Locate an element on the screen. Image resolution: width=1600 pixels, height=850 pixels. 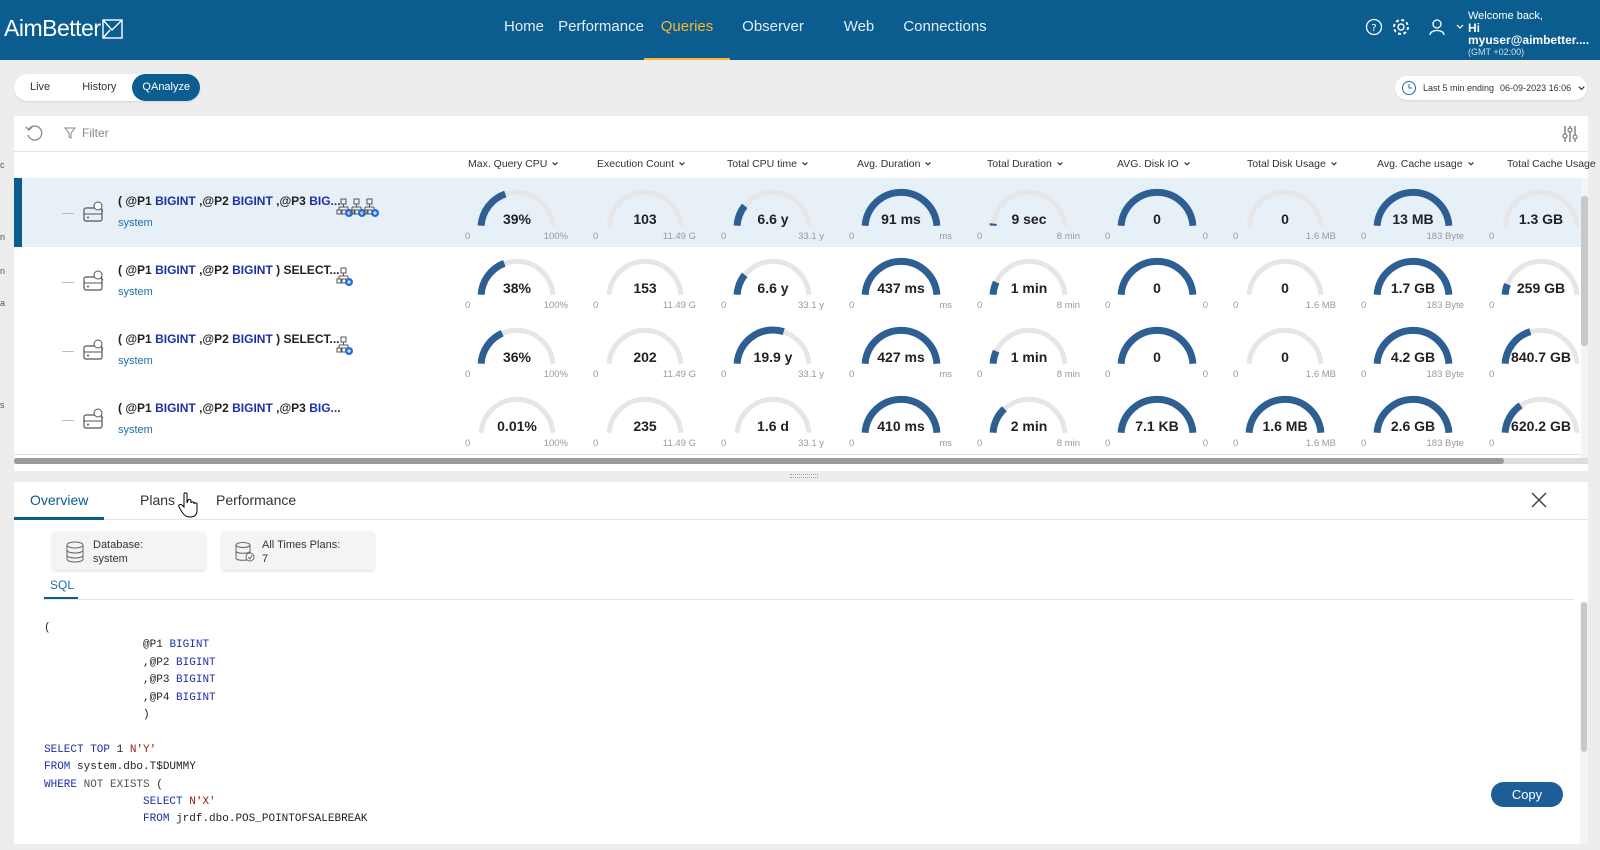
code-token: ( is located at coordinates (47, 628).